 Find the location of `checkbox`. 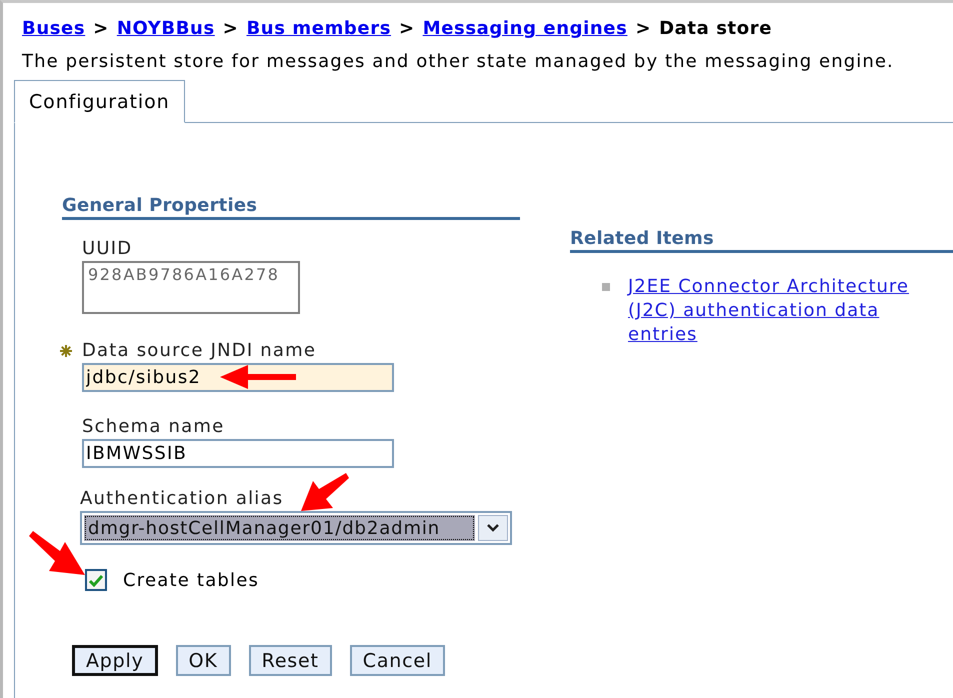

checkbox is located at coordinates (96, 580).